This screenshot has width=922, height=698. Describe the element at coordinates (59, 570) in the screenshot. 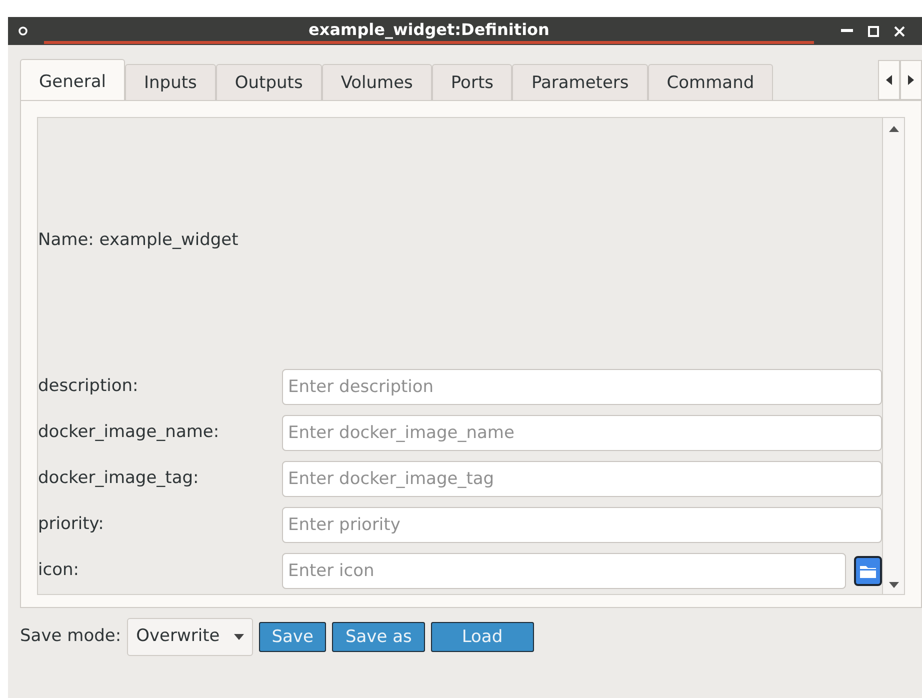

I see `field-label: icon:` at that location.